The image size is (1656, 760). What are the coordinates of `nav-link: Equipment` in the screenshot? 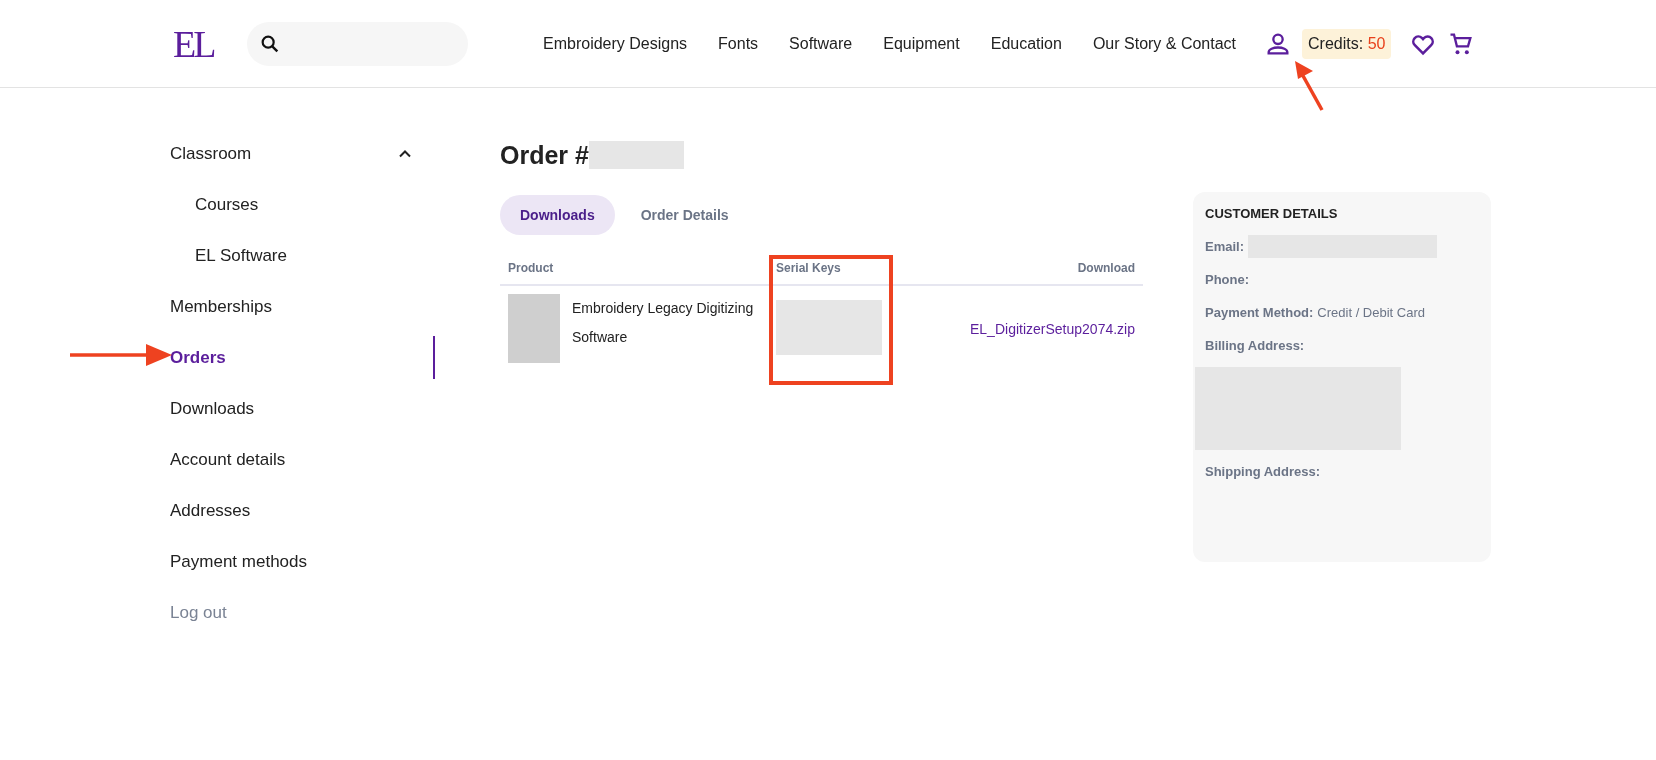 It's located at (921, 43).